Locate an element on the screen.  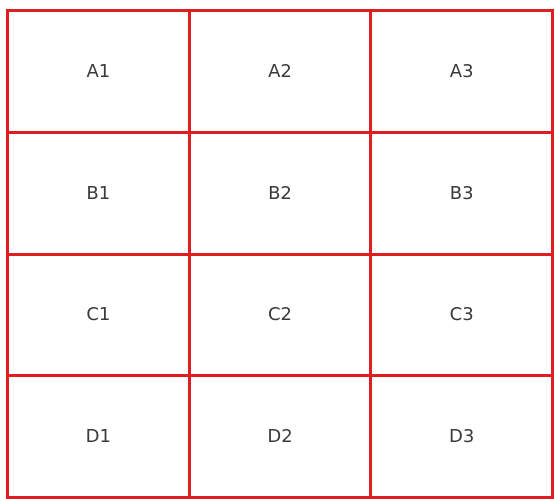
grid-cell: D1 is located at coordinates (100, 438).